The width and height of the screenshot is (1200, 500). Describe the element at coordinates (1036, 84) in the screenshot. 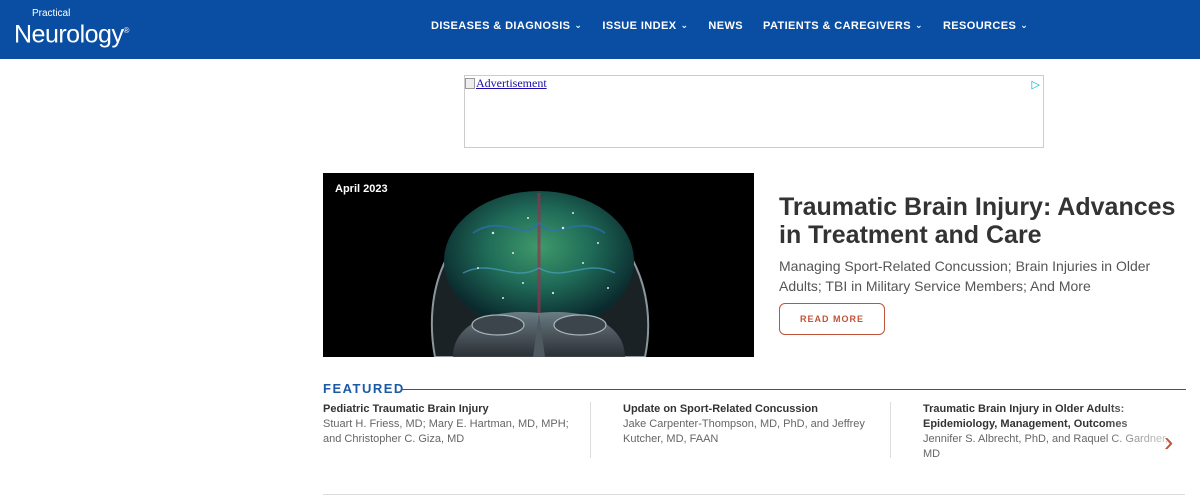

I see `ad-choices-icon: ▷` at that location.